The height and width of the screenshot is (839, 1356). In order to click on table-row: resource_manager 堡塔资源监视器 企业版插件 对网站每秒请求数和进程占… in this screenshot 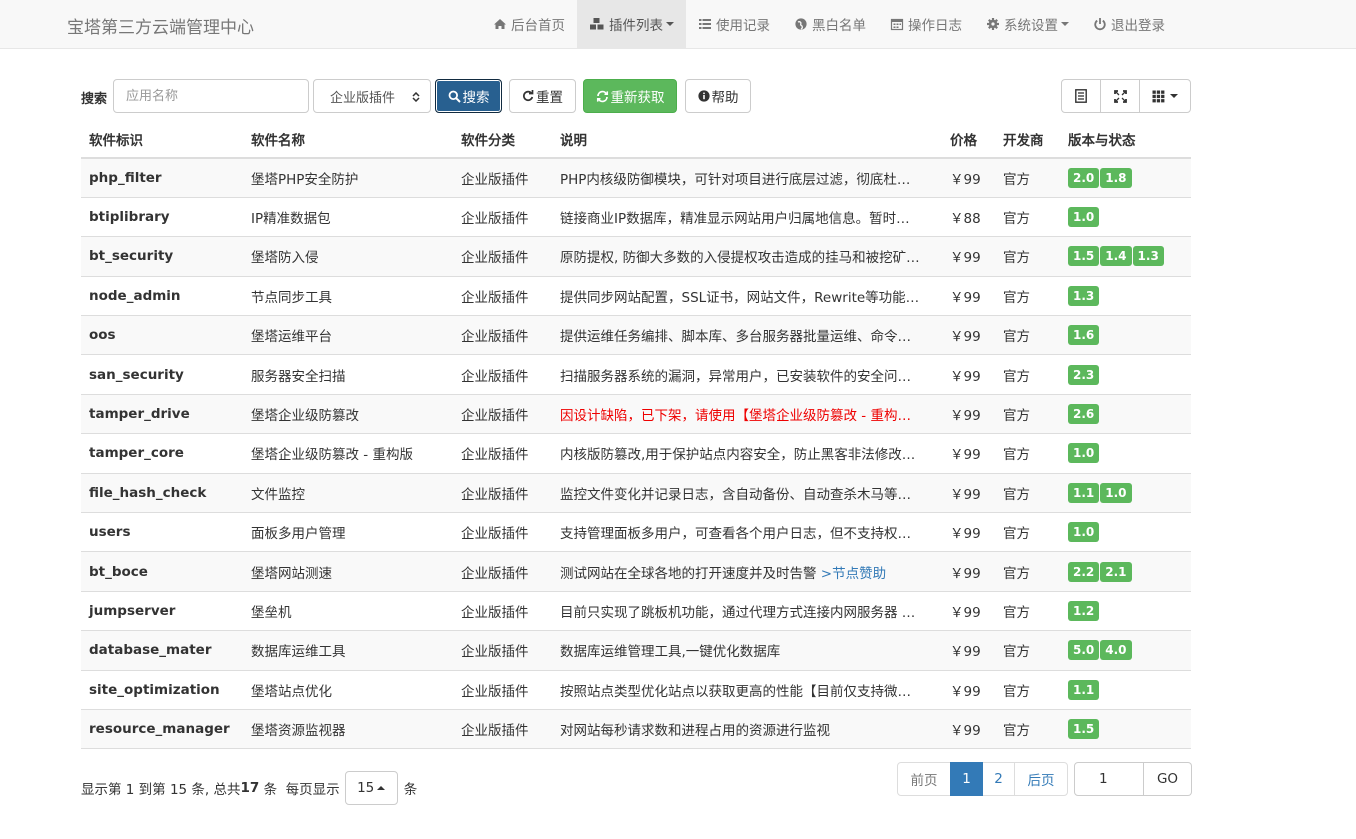, I will do `click(636, 729)`.